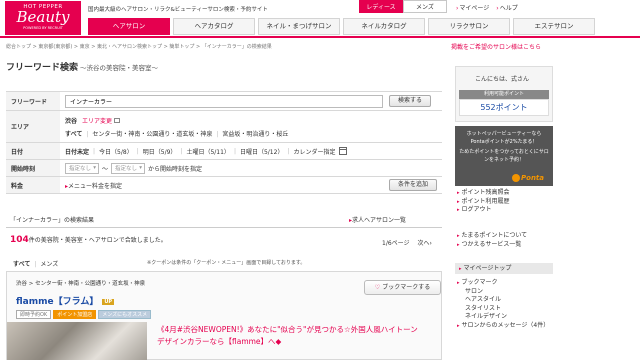 The image size is (640, 360). What do you see at coordinates (425, 6) in the screenshot?
I see `gender-tab-mens: メンズ` at bounding box center [425, 6].